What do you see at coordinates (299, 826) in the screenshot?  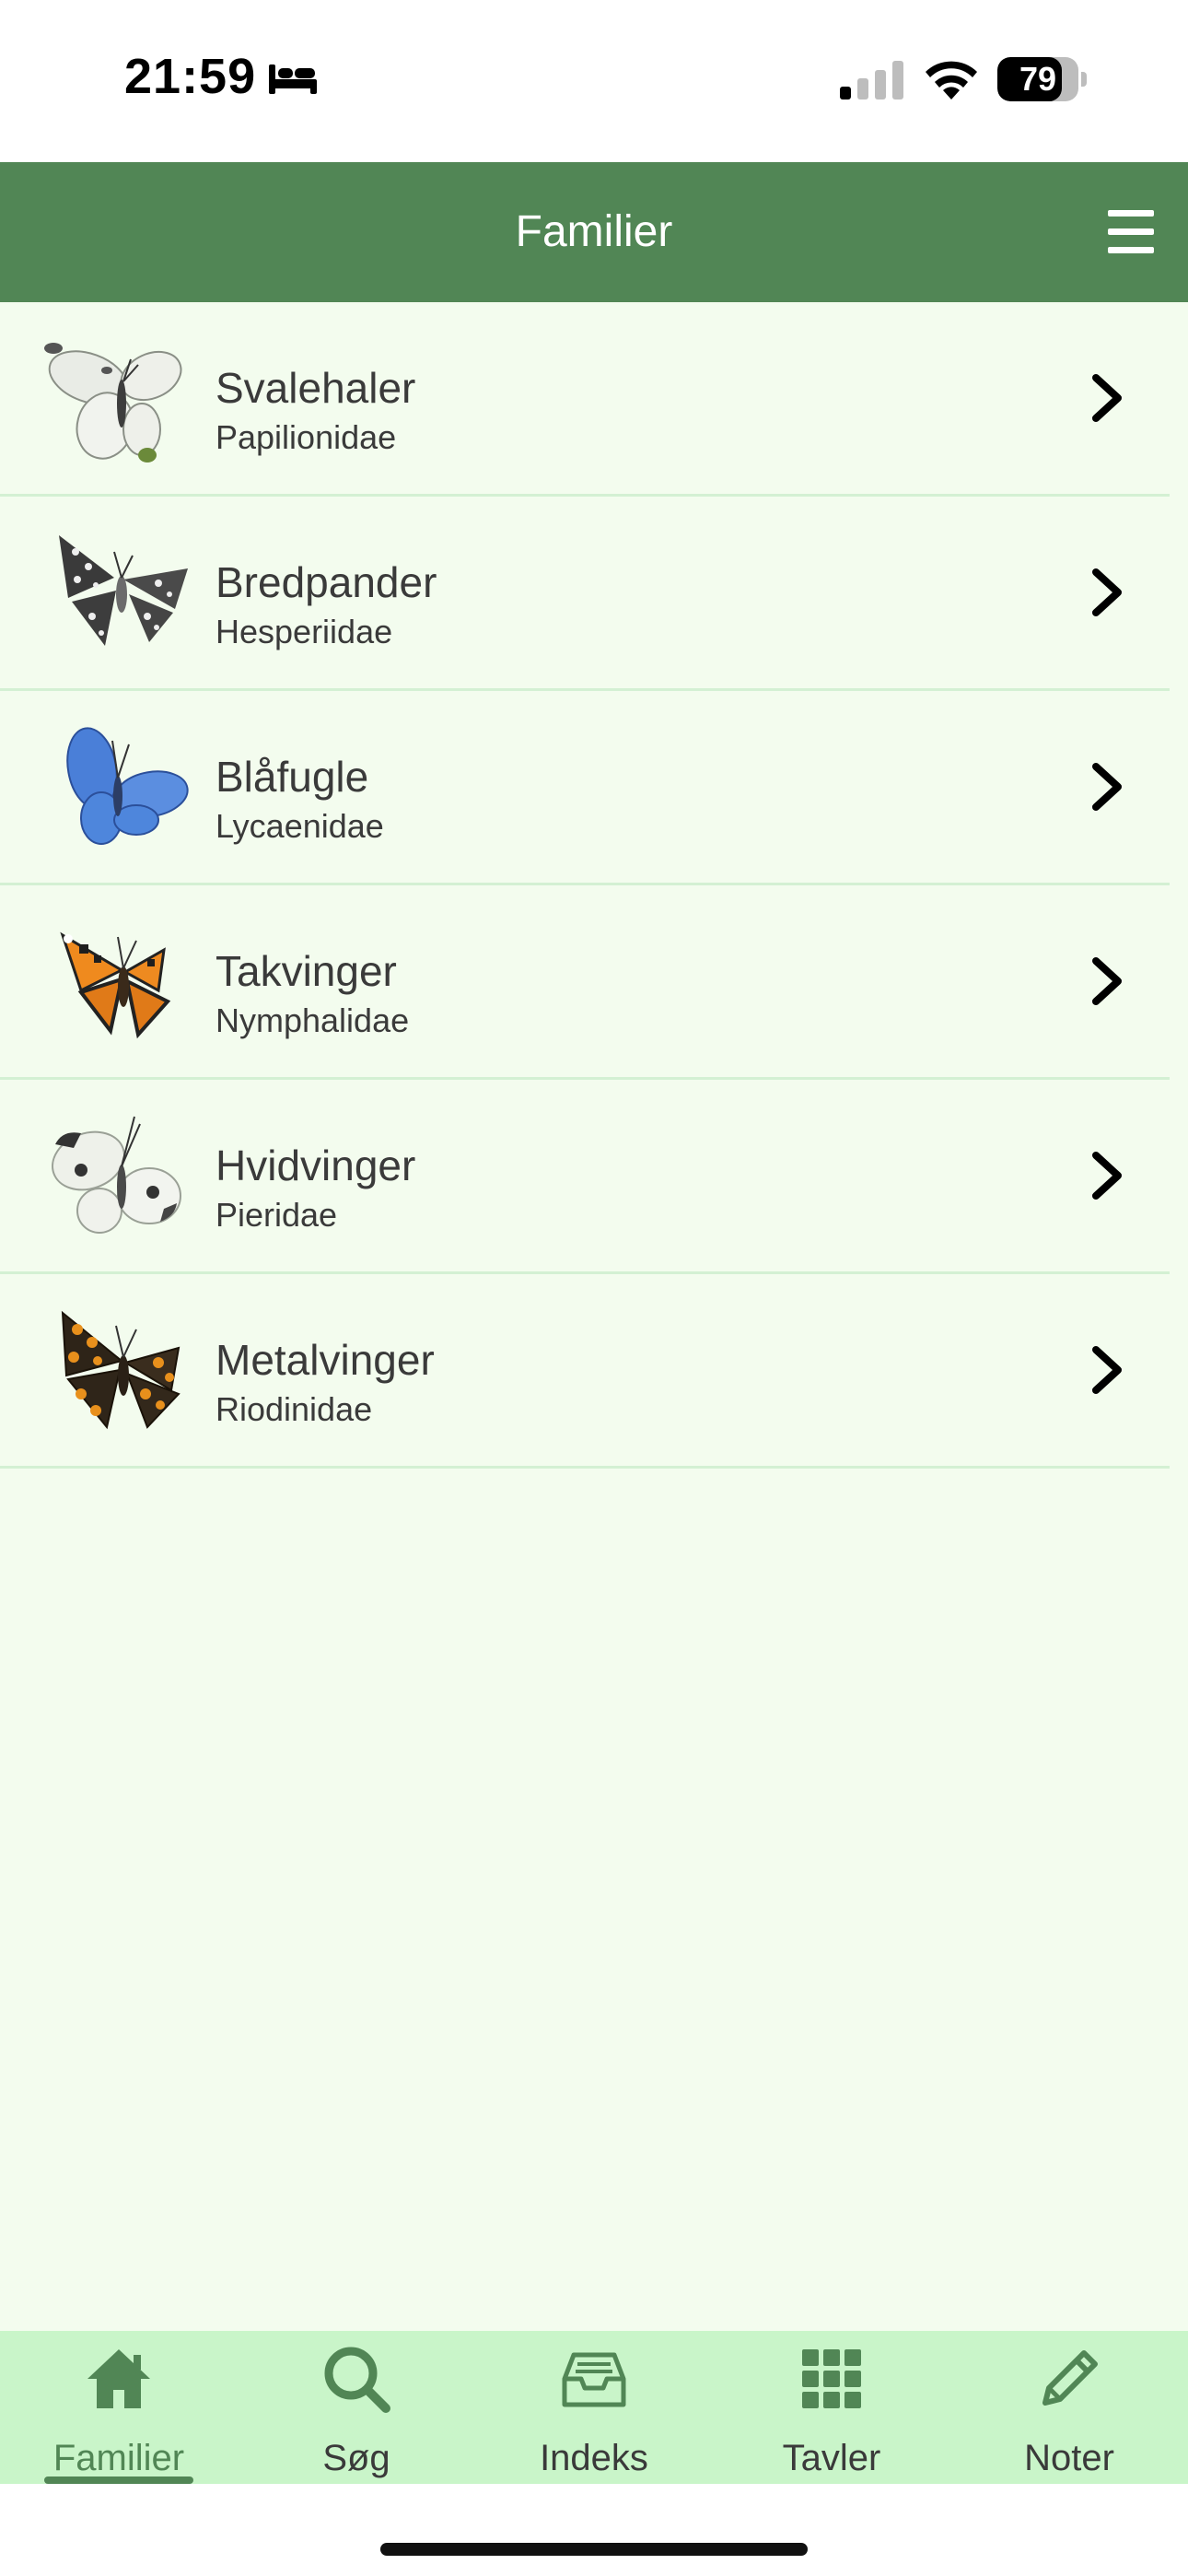 I see `family-latin-name: Lycaenidae` at bounding box center [299, 826].